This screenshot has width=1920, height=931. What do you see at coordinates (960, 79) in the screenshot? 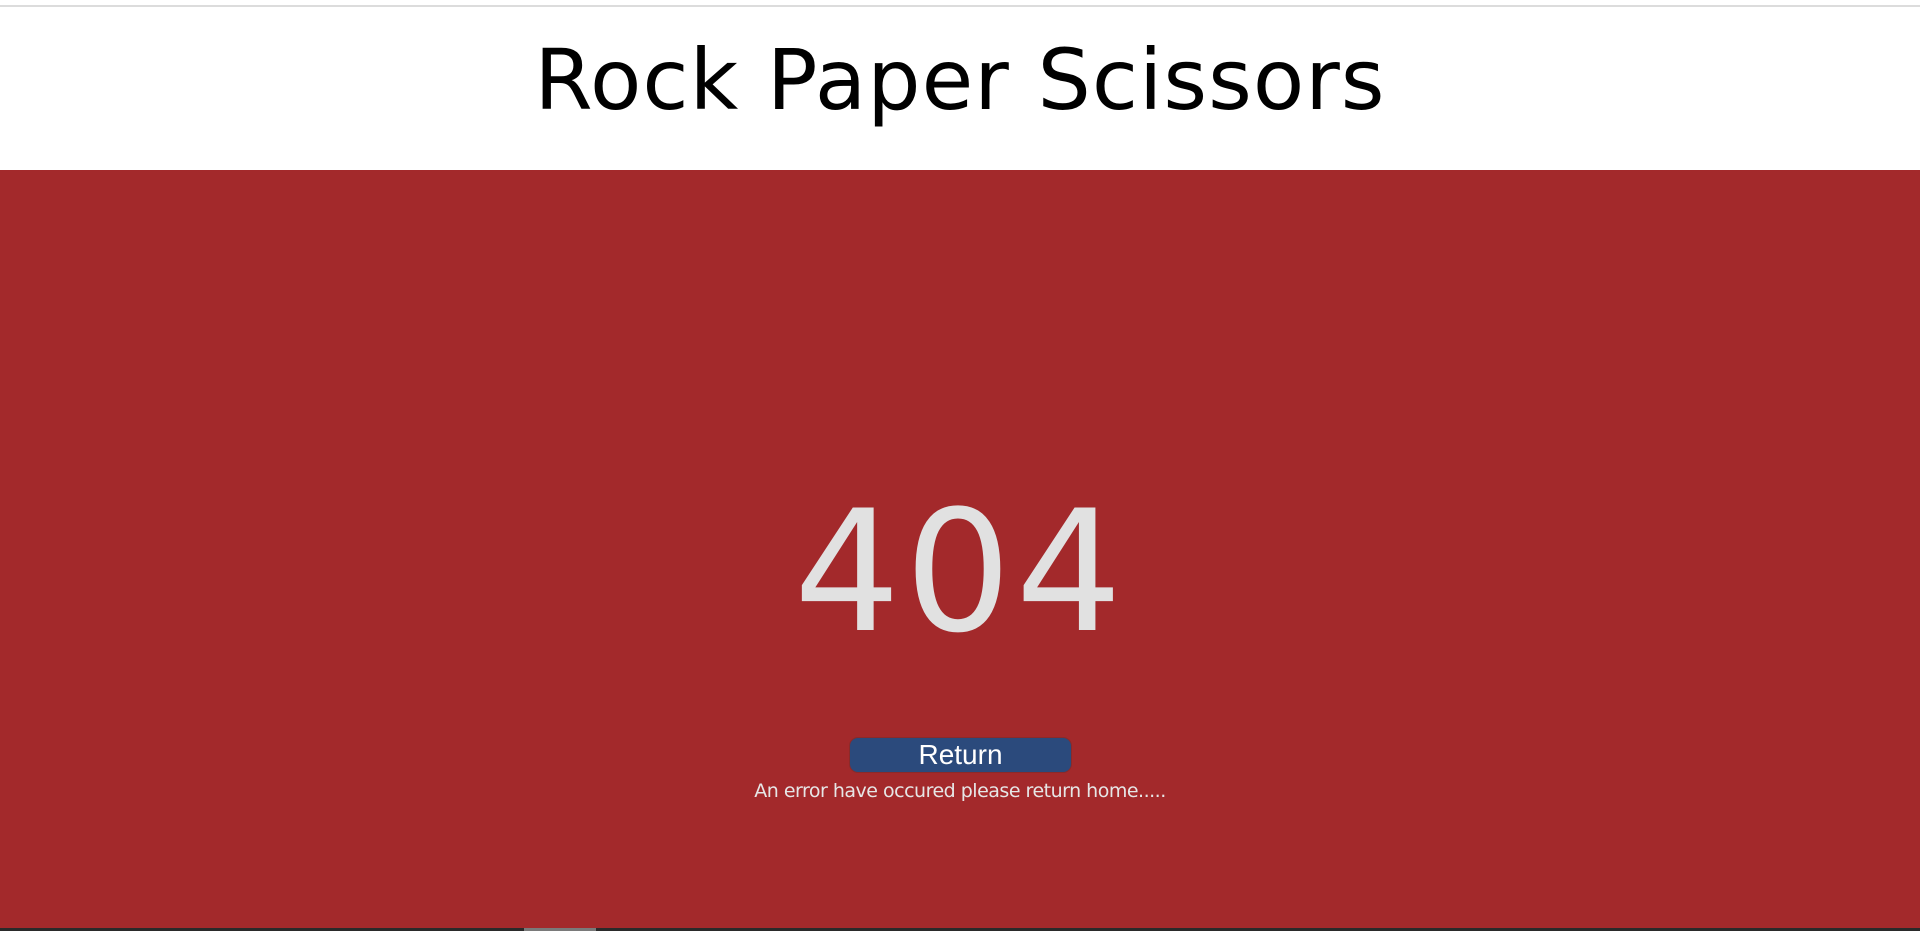
I see `site-title: Rock Paper Scissors` at bounding box center [960, 79].